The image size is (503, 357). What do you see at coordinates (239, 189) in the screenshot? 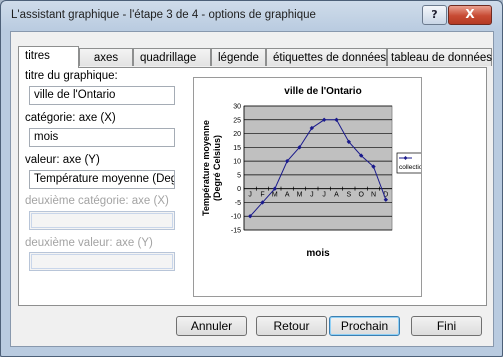
I see `y-tick-label: 0` at bounding box center [239, 189].